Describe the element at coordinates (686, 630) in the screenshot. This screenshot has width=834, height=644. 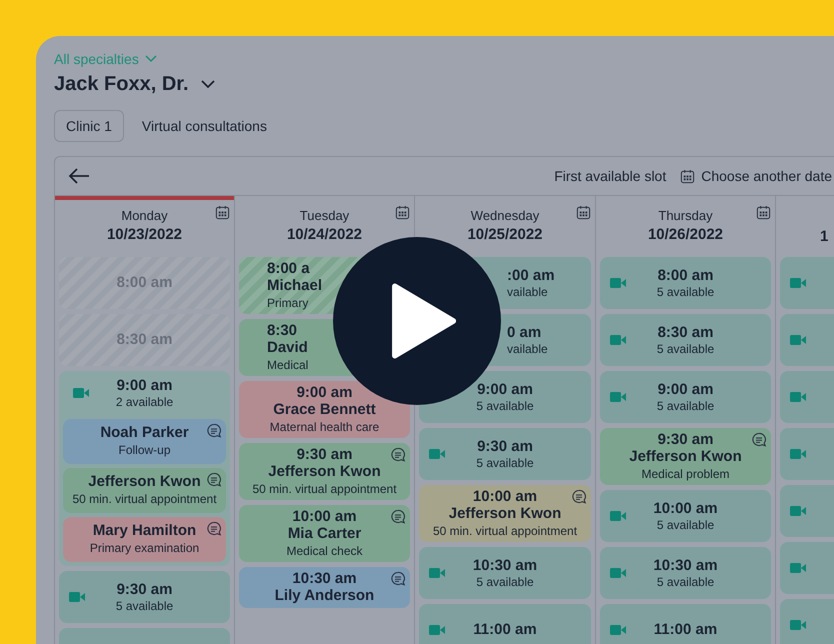
I see `slot-time: 11:00 am` at that location.